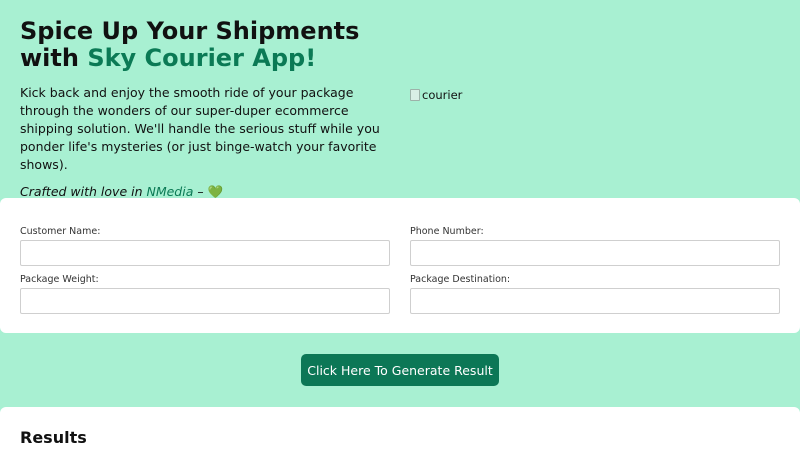 Image resolution: width=800 pixels, height=450 pixels. What do you see at coordinates (53, 437) in the screenshot?
I see `results-heading: Results` at bounding box center [53, 437].